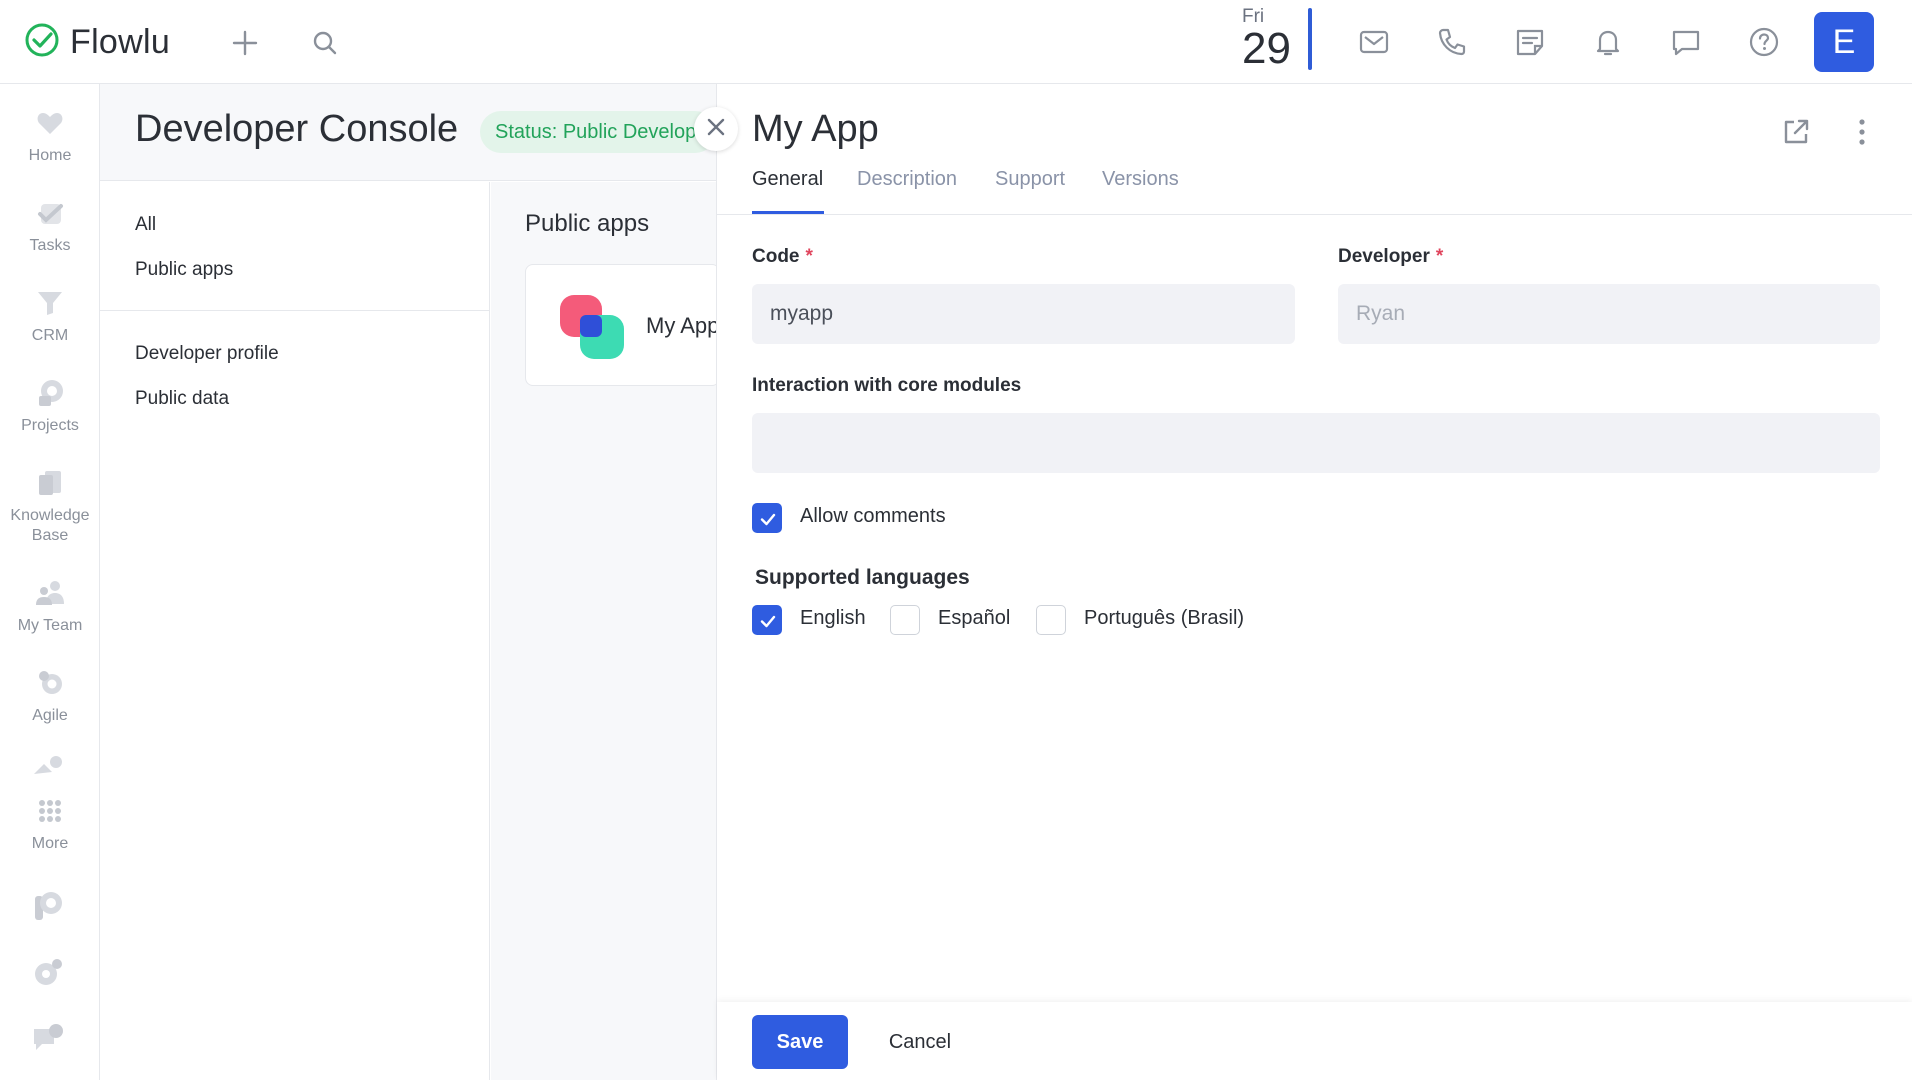 This screenshot has height=1080, width=1912. Describe the element at coordinates (50, 506) in the screenshot. I see `sidebar-item-knowledge-base: Knowledge Base` at that location.